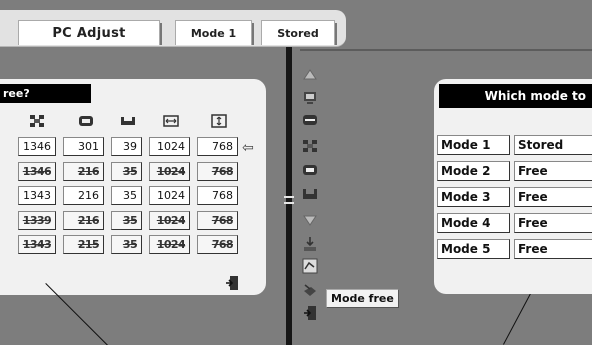 This screenshot has height=345, width=592. Describe the element at coordinates (310, 170) in the screenshot. I see `horizontal-icon` at that location.